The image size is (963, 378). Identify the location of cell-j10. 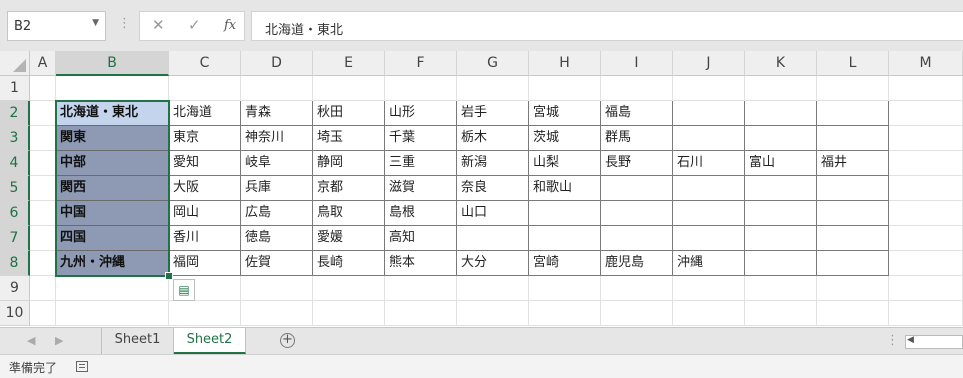
(709, 313).